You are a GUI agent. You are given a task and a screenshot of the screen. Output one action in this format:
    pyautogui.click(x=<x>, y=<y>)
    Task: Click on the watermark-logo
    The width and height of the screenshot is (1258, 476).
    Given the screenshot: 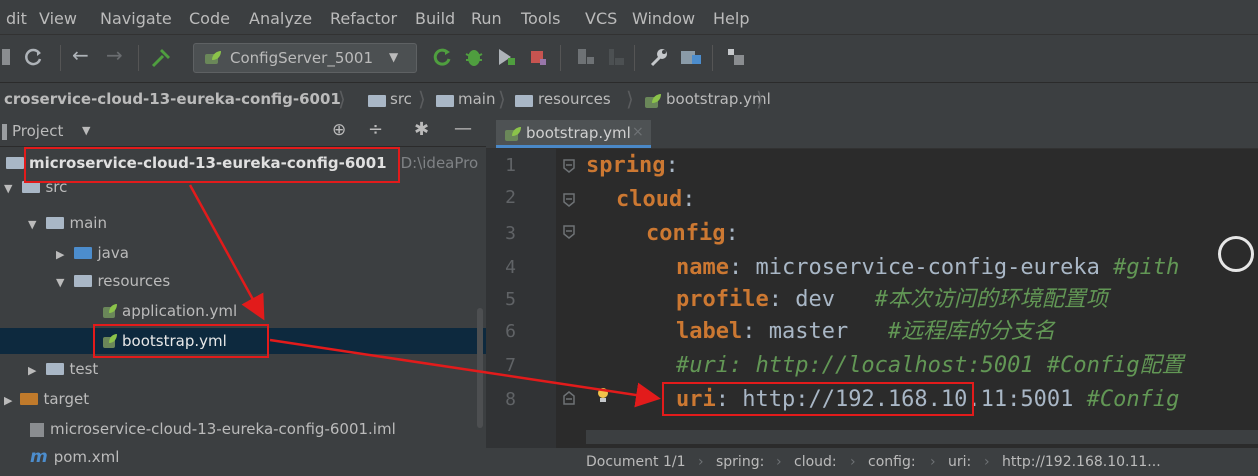 What is the action you would take?
    pyautogui.click(x=1236, y=254)
    